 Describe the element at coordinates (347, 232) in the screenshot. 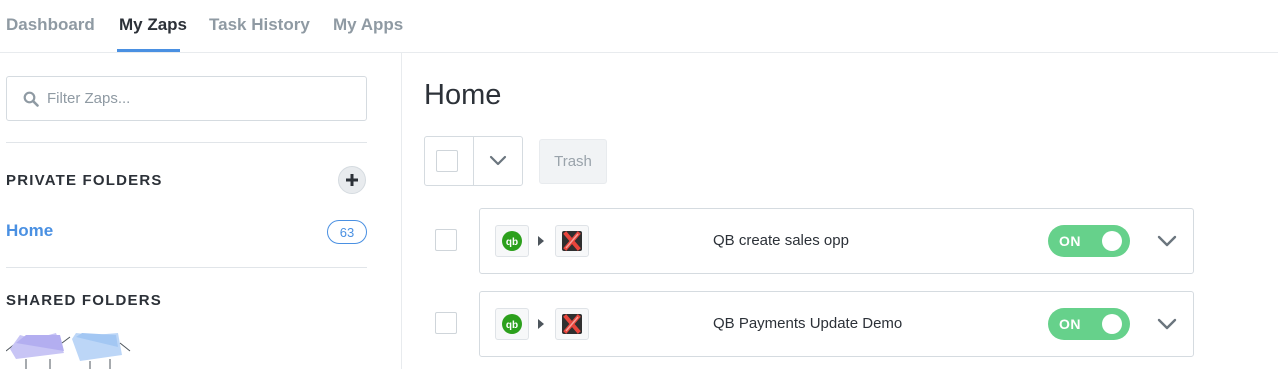

I see `folder-count-badge: 63` at that location.